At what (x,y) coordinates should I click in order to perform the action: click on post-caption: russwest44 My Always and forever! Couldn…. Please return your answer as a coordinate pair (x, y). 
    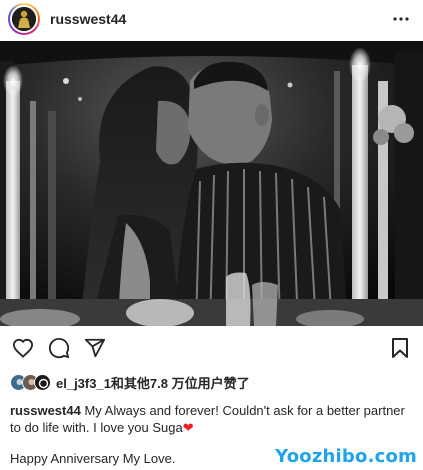
    Looking at the image, I should click on (212, 419).